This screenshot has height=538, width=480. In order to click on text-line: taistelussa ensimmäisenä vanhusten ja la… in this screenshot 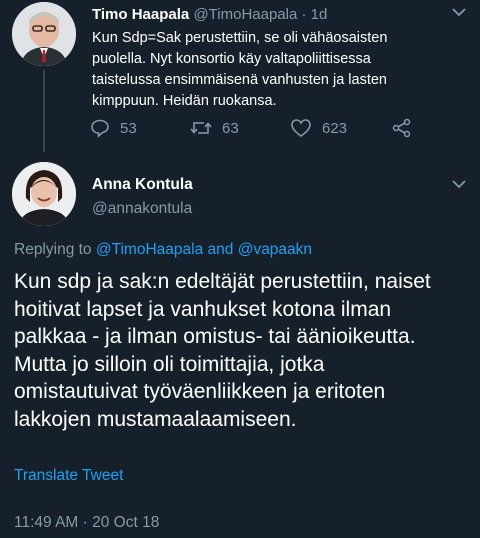, I will do `click(239, 80)`.